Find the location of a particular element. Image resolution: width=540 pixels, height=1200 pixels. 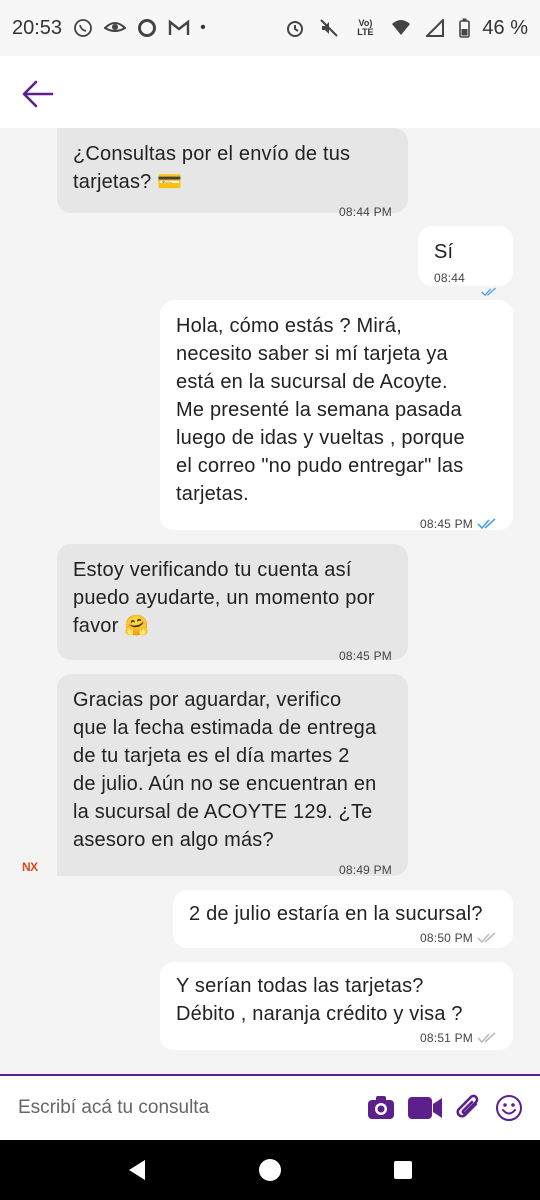

whatsapp-icon is located at coordinates (83, 28).